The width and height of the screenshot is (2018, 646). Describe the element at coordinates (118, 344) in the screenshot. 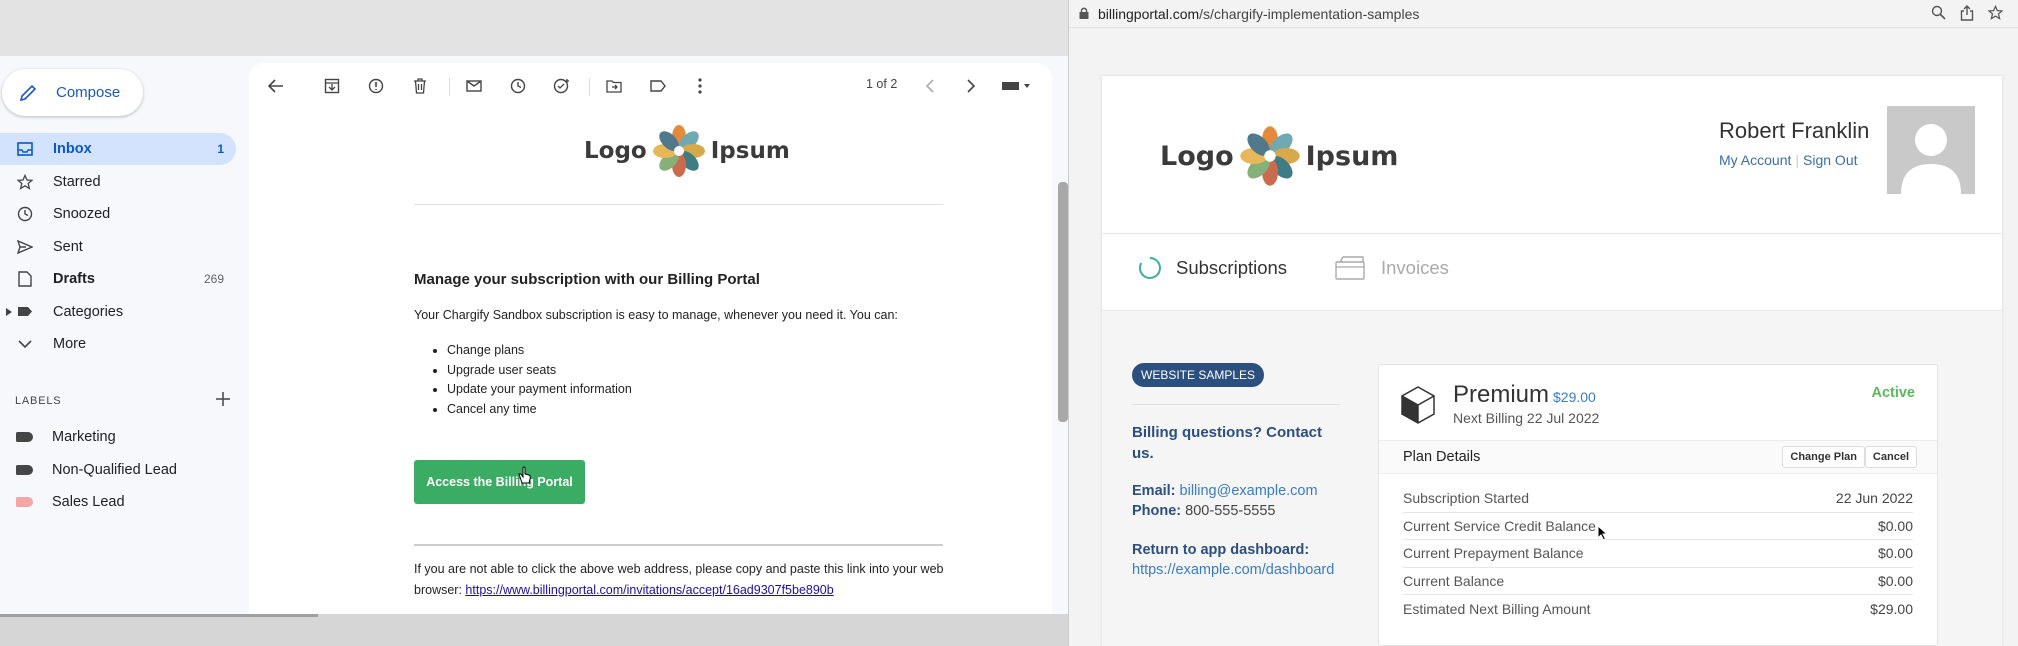

I see `nav-item-more: More` at that location.